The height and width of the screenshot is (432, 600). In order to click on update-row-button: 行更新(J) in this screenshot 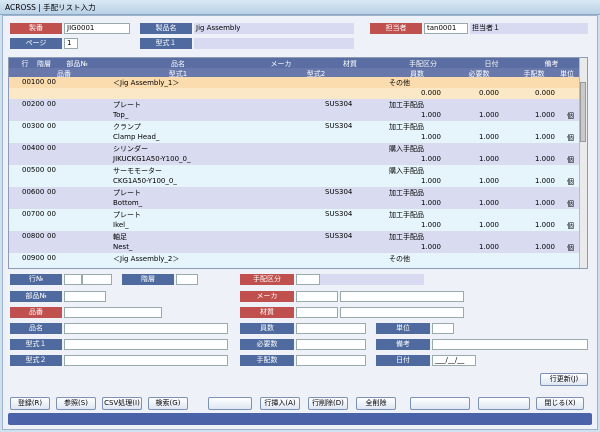, I will do `click(564, 379)`.